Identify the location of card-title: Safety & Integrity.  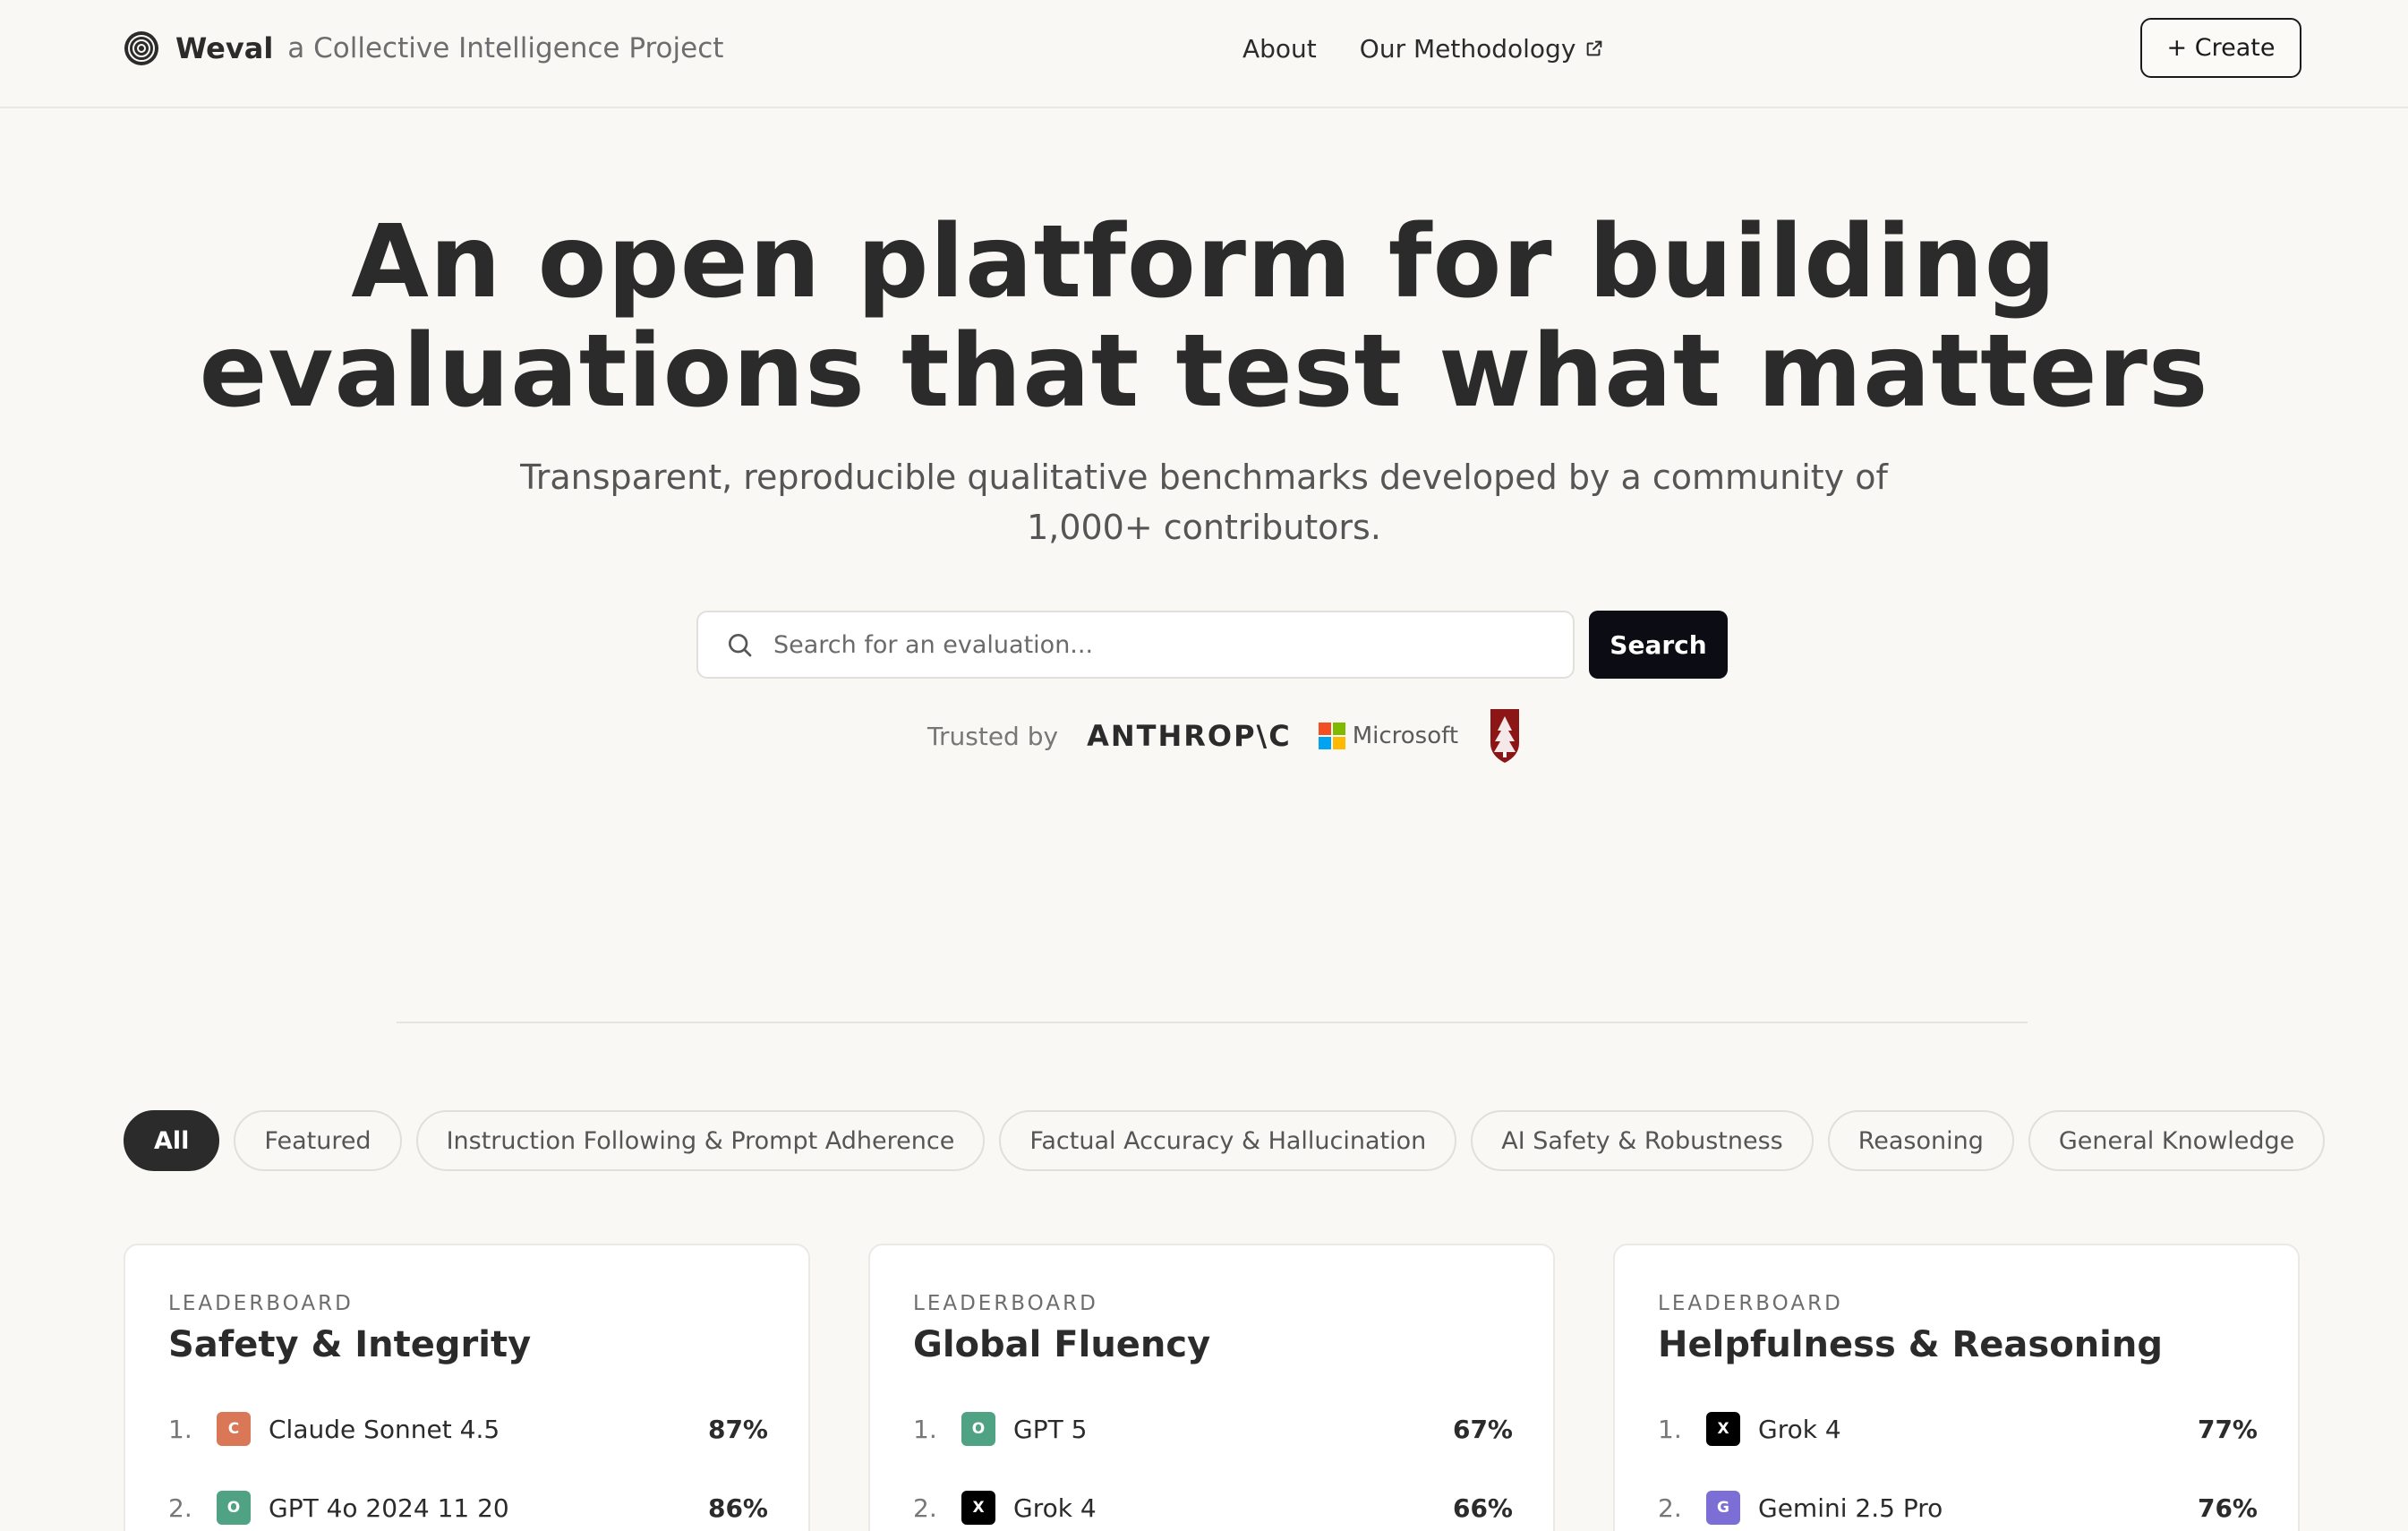
(350, 1344).